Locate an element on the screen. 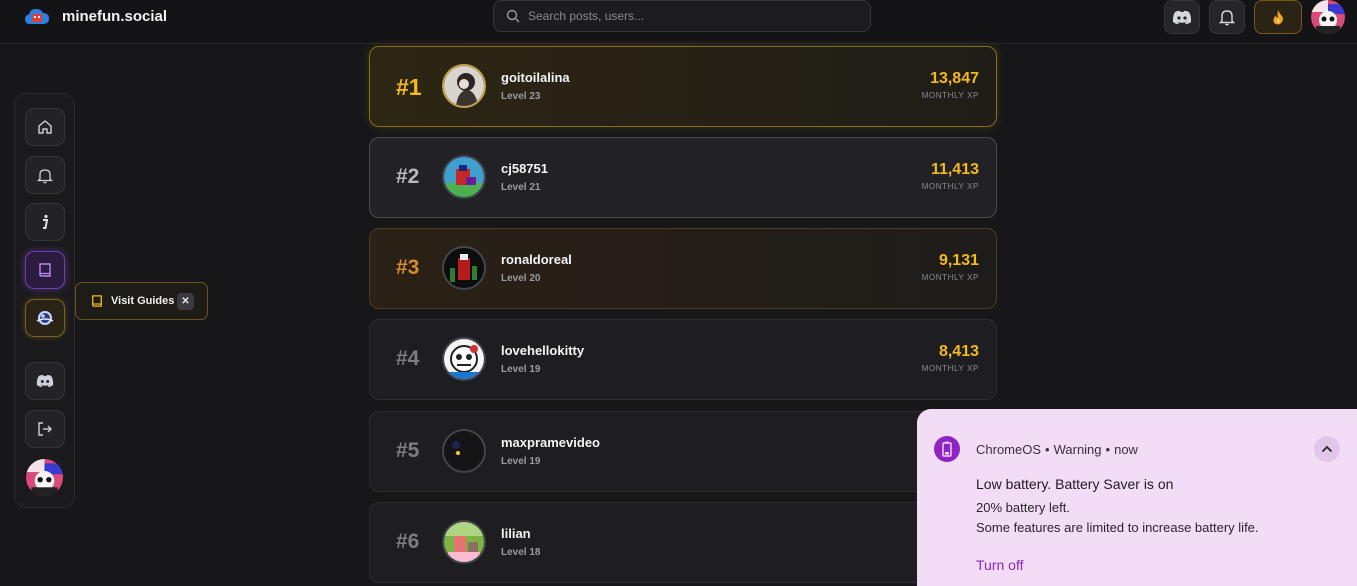 The image size is (1357, 586). notification-time: now is located at coordinates (1126, 449).